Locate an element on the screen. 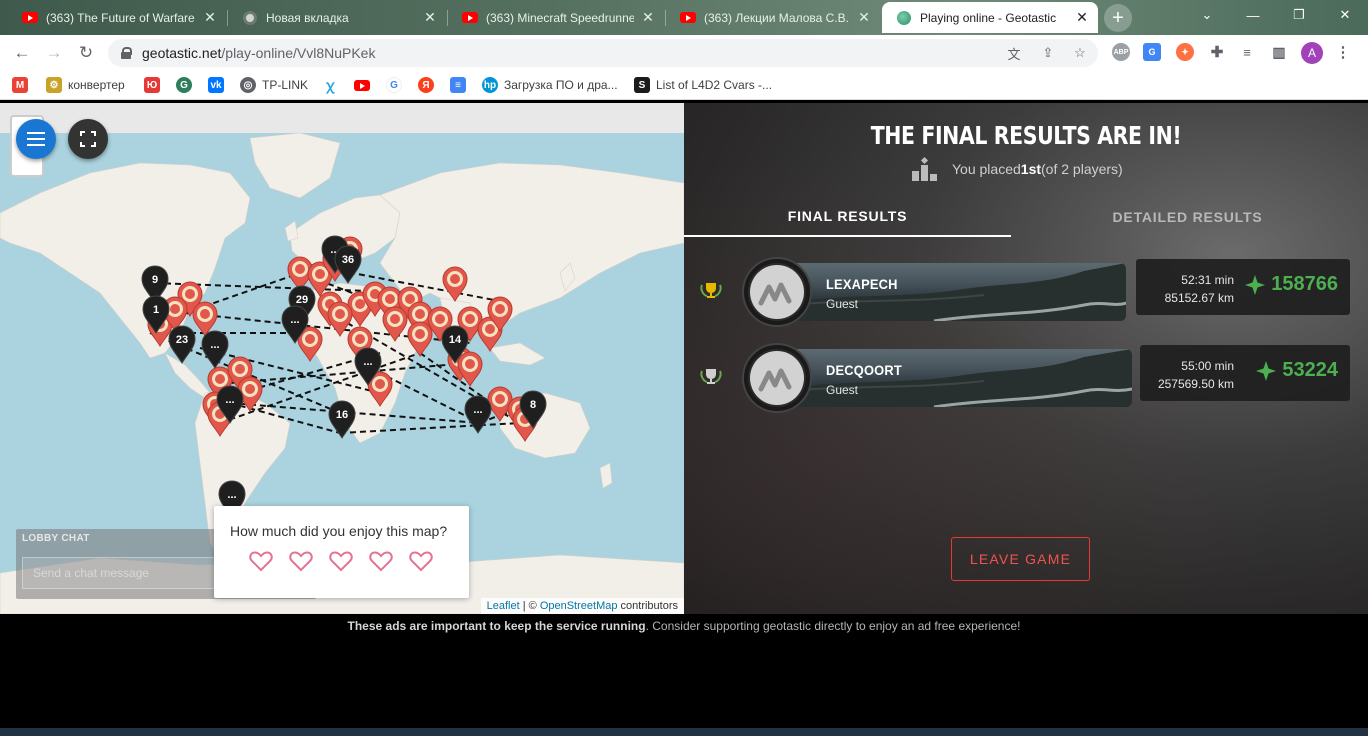 The height and width of the screenshot is (736, 1368). youtube-icon is located at coordinates (470, 18).